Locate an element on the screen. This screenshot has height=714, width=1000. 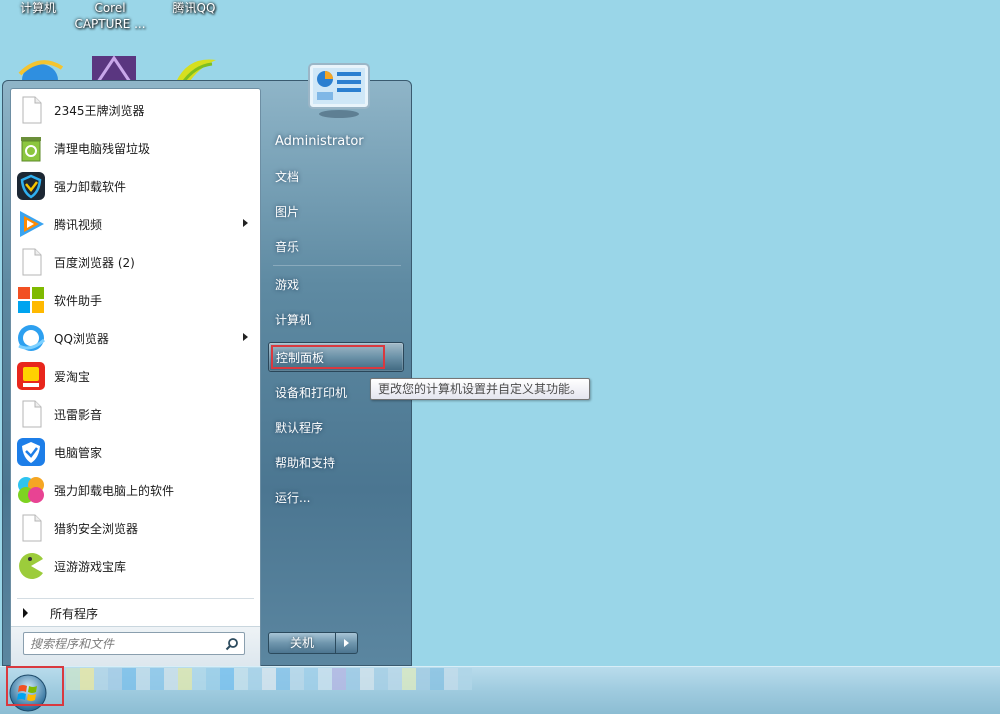
program-item: QQ浏览器 is located at coordinates (135, 338).